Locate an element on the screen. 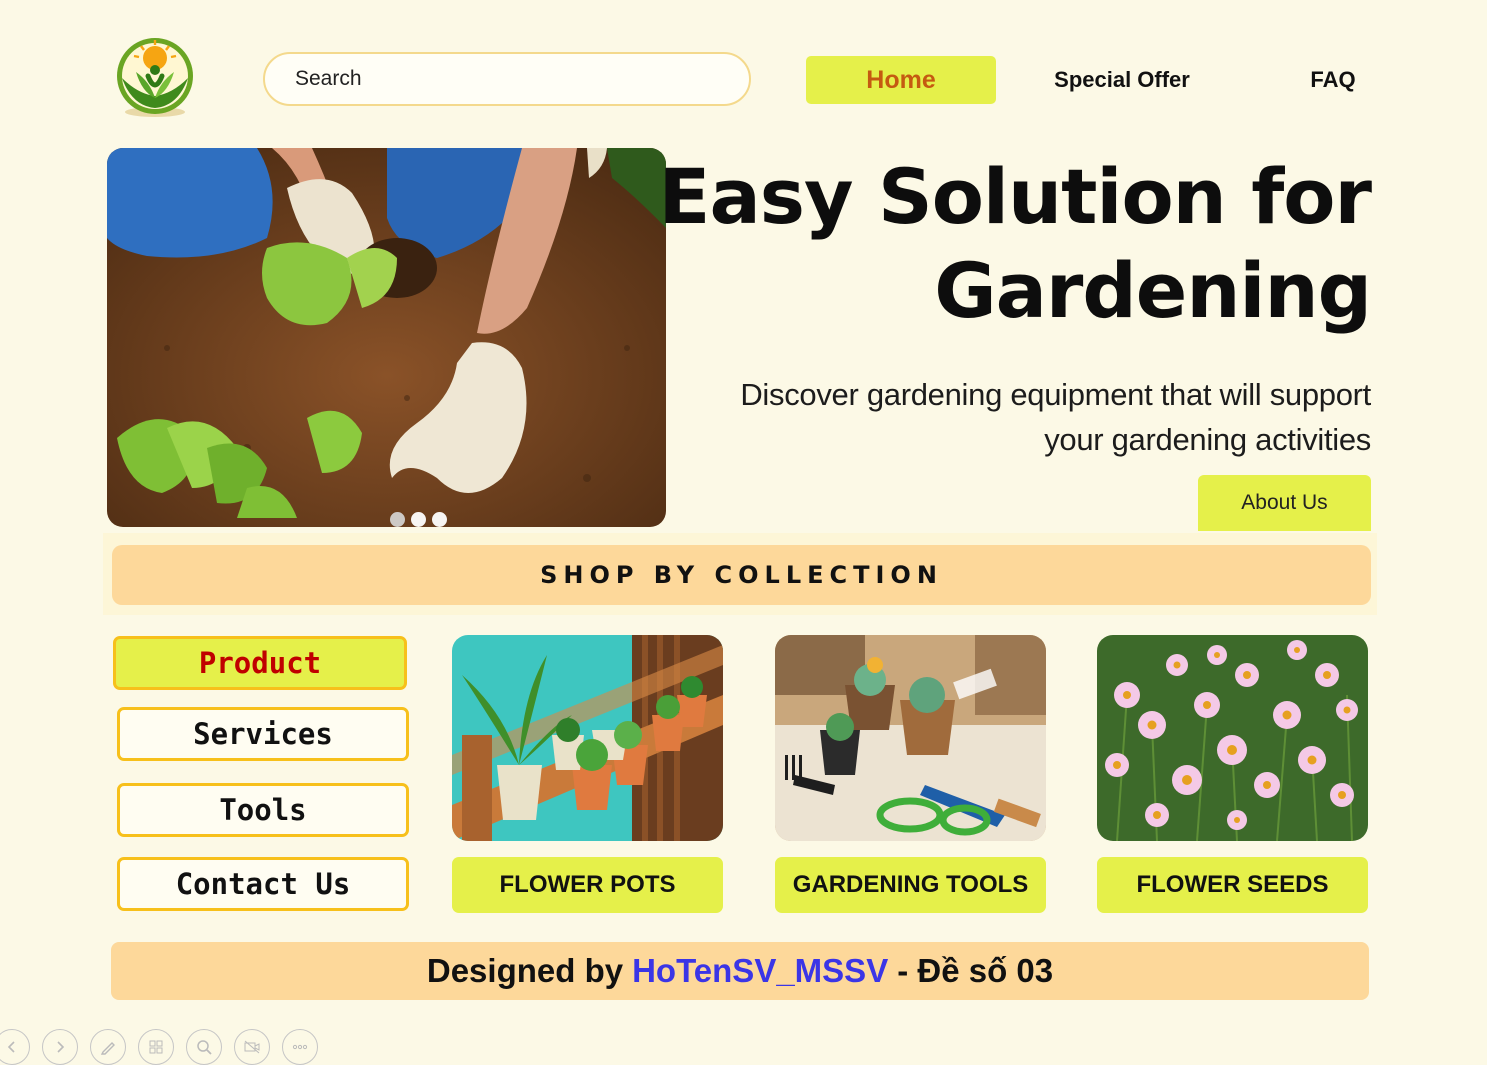 This screenshot has width=1487, height=1065. shop-by-collection-heading: SHOP BY COLLECTION is located at coordinates (741, 575).